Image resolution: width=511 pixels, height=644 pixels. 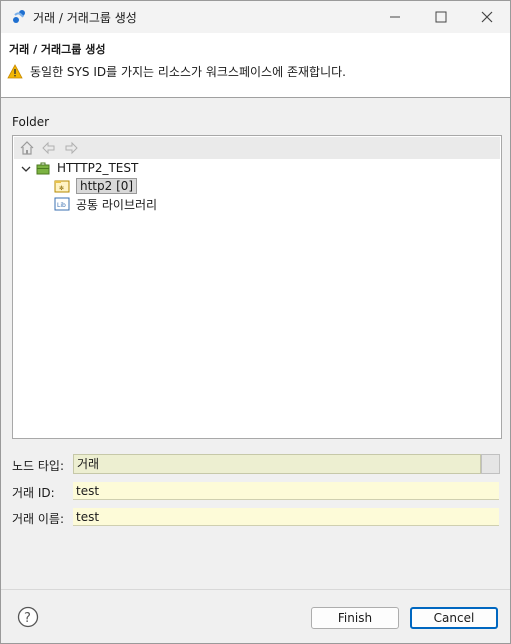 I want to click on close-icon, so click(x=487, y=17).